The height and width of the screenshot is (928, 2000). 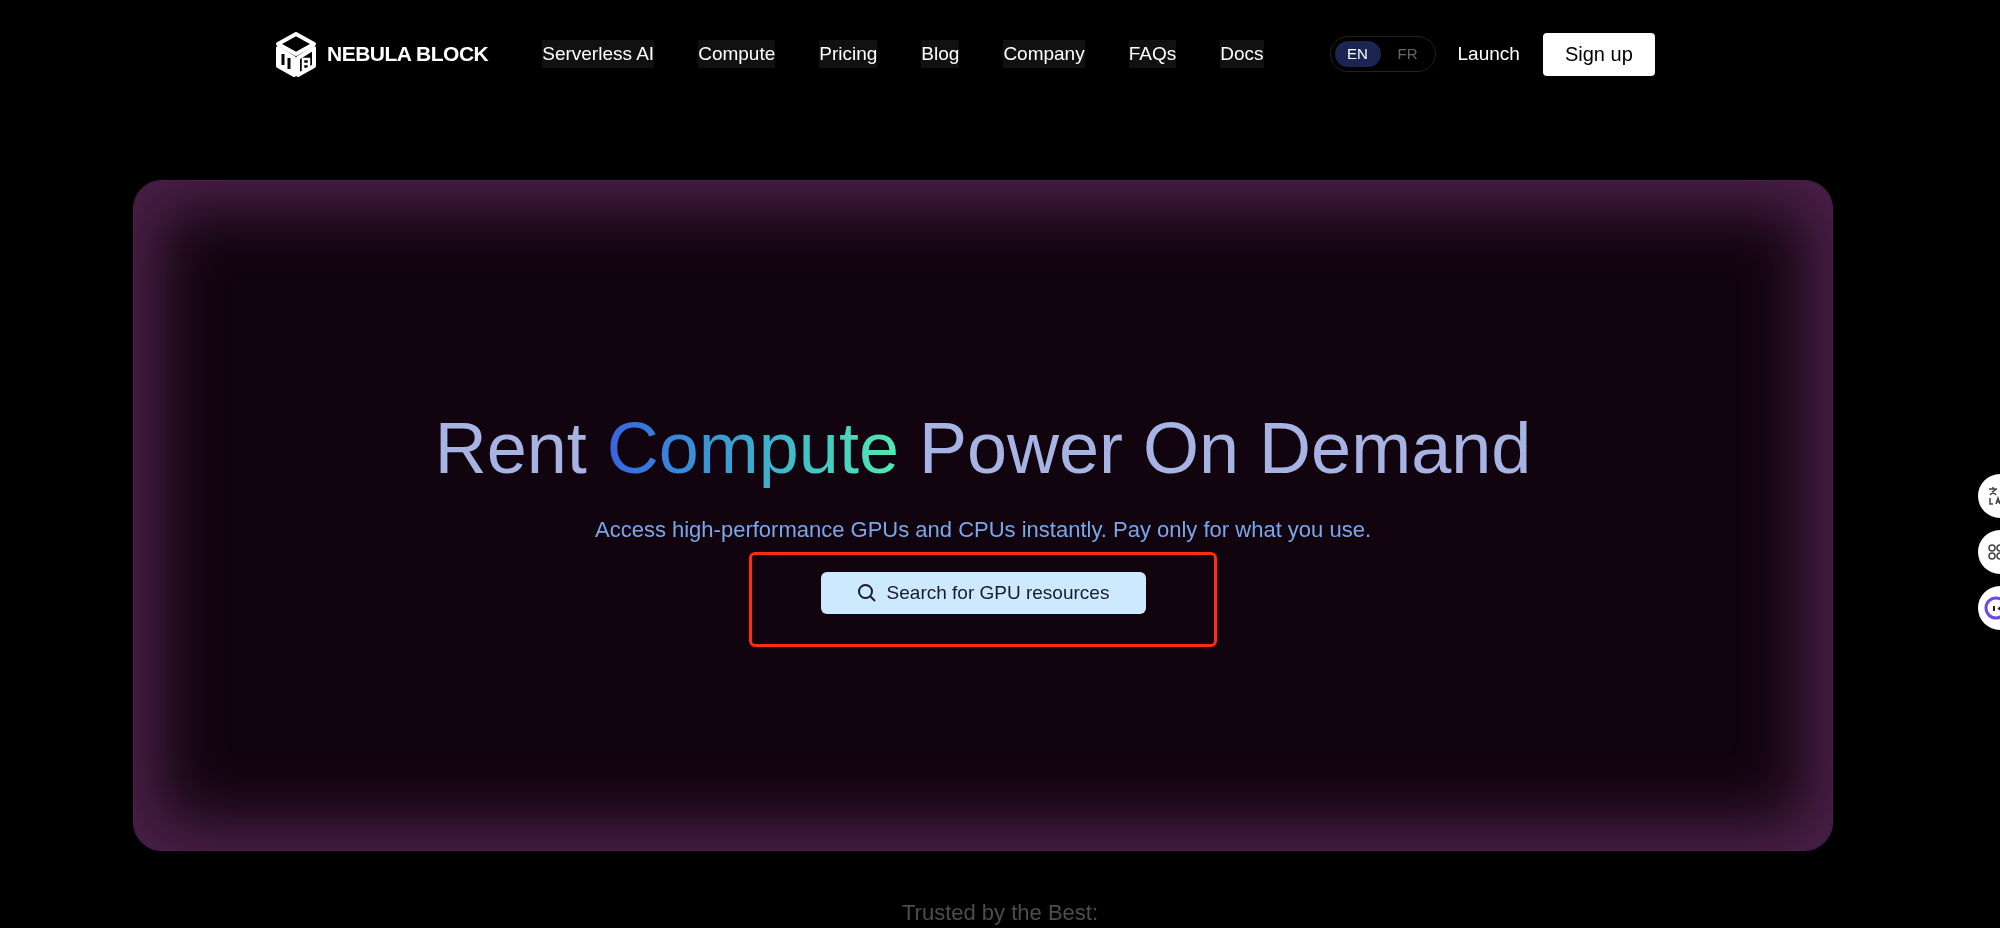 What do you see at coordinates (1407, 54) in the screenshot?
I see `language-option: FR` at bounding box center [1407, 54].